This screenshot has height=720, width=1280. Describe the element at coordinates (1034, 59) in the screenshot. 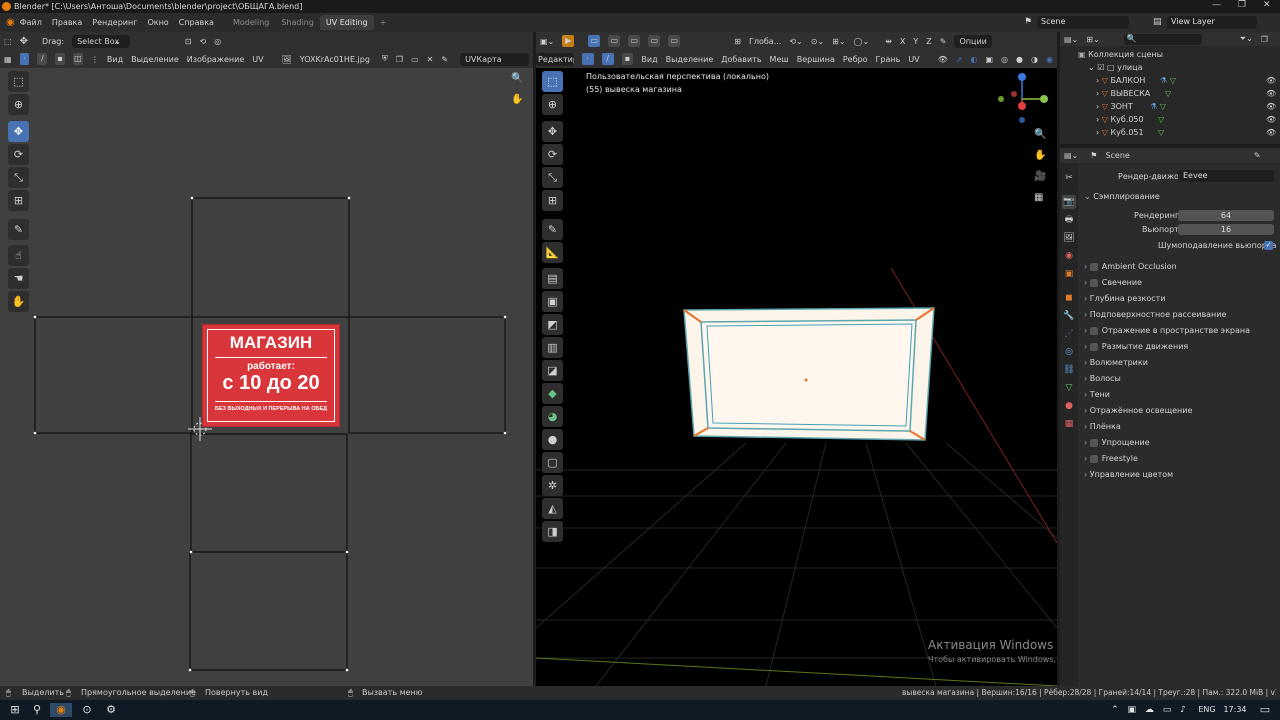

I see `material-shading-icon: ◑` at that location.